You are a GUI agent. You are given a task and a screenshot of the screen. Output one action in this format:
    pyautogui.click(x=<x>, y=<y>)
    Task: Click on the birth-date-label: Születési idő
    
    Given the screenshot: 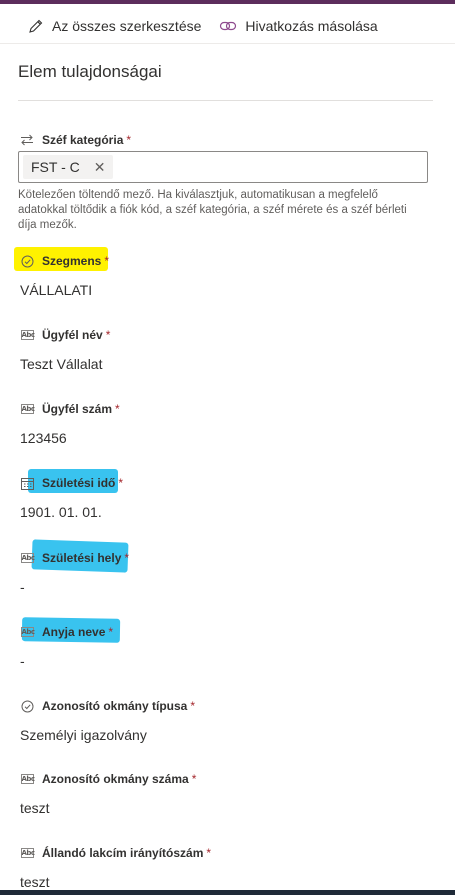 What is the action you would take?
    pyautogui.click(x=79, y=483)
    